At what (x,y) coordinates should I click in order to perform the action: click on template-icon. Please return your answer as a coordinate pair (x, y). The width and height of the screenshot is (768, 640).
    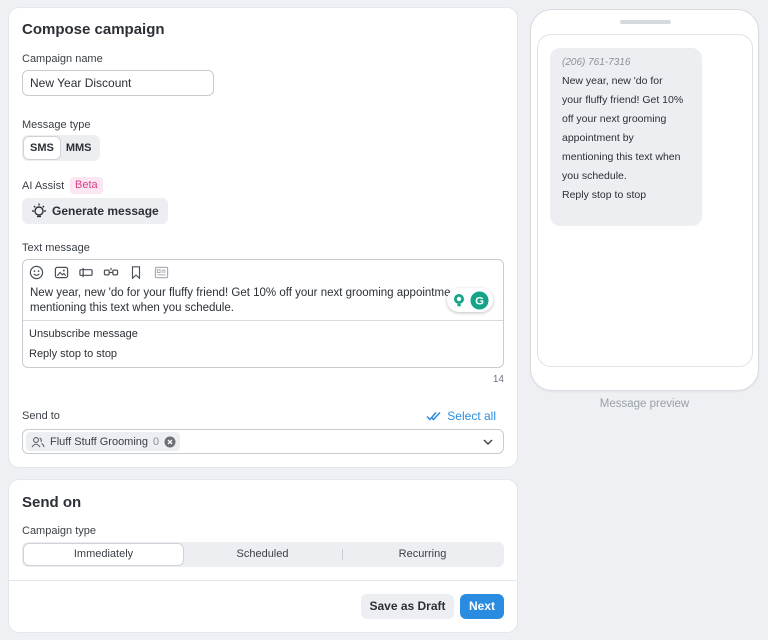
    Looking at the image, I should click on (161, 272).